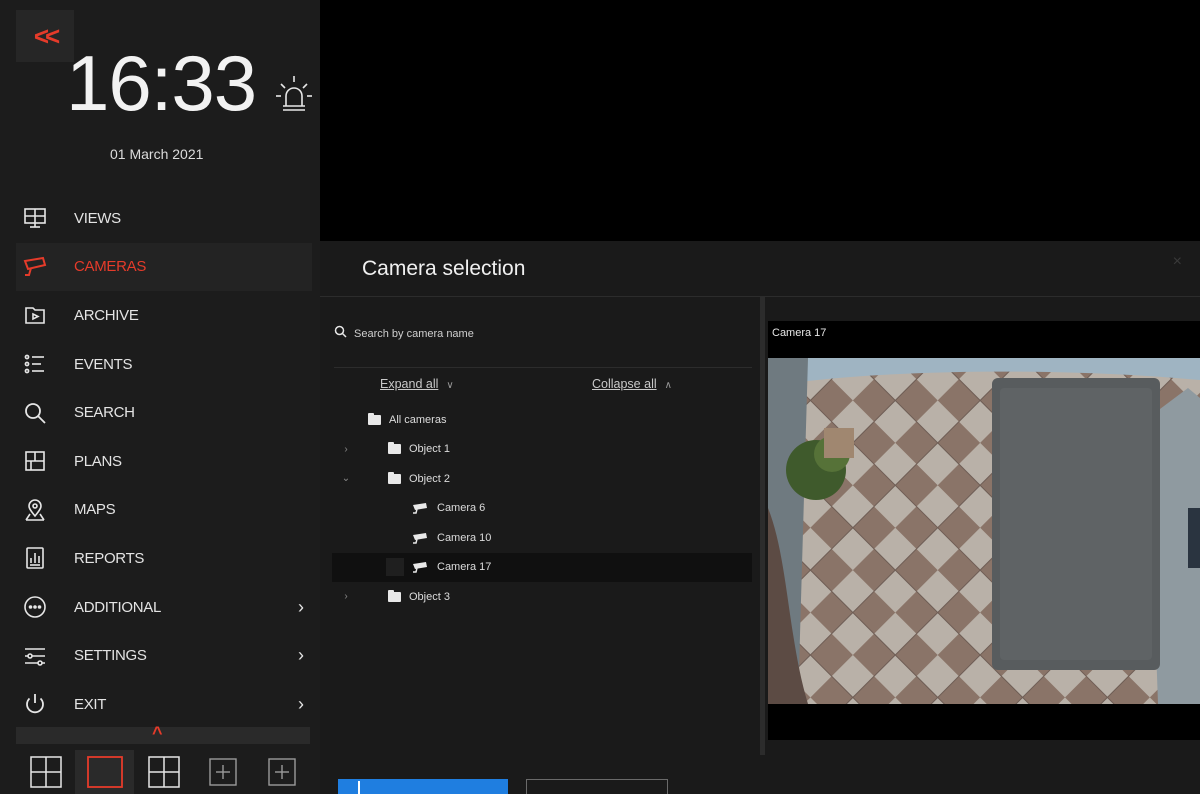 The height and width of the screenshot is (794, 1200). What do you see at coordinates (35, 364) in the screenshot?
I see `events-icon` at bounding box center [35, 364].